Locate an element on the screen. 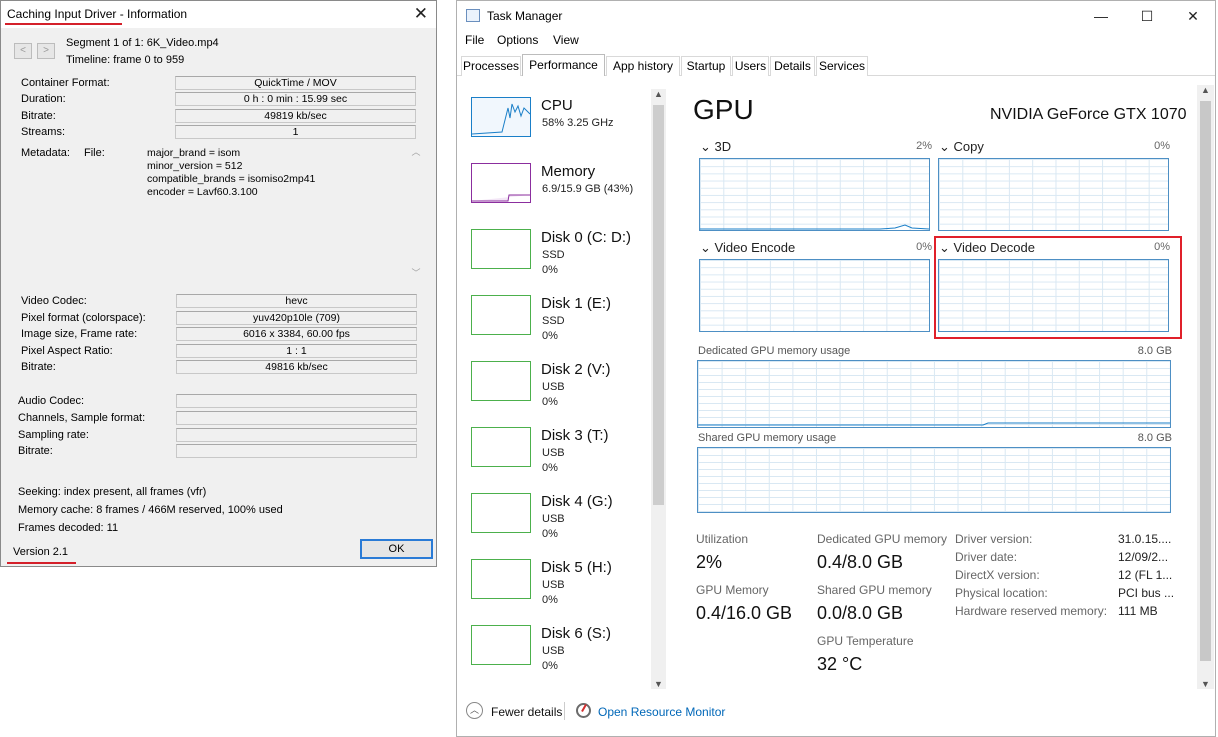 This screenshot has width=1218, height=737. dialog-close-icon: ✕ is located at coordinates (421, 14).